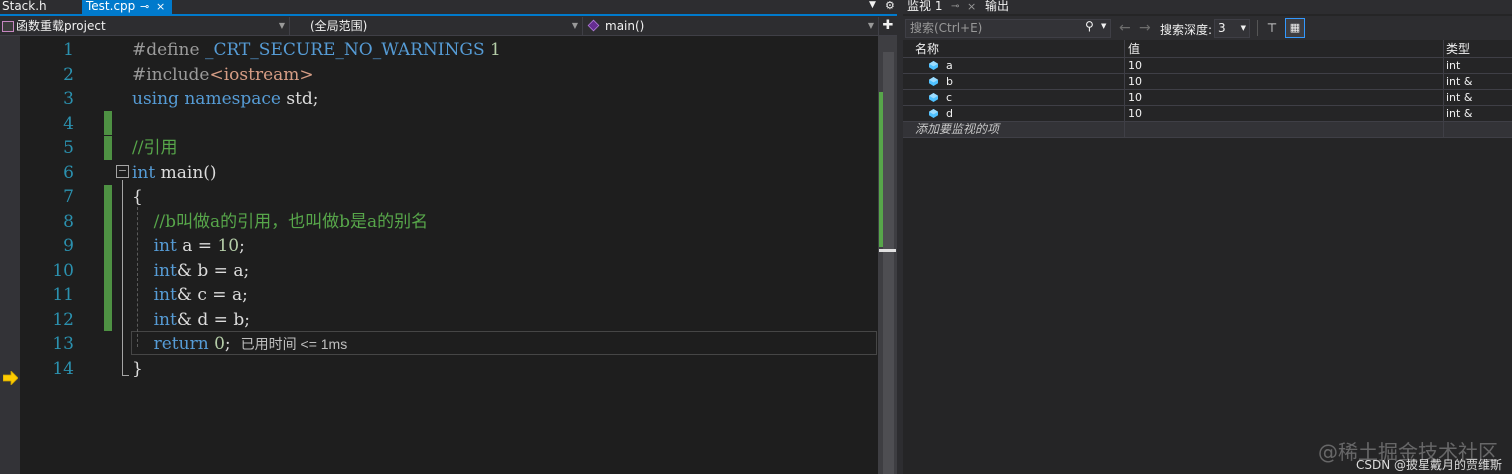 Image resolution: width=1512 pixels, height=474 pixels. What do you see at coordinates (881, 169) in the screenshot?
I see `scrollbar-change-marker` at bounding box center [881, 169].